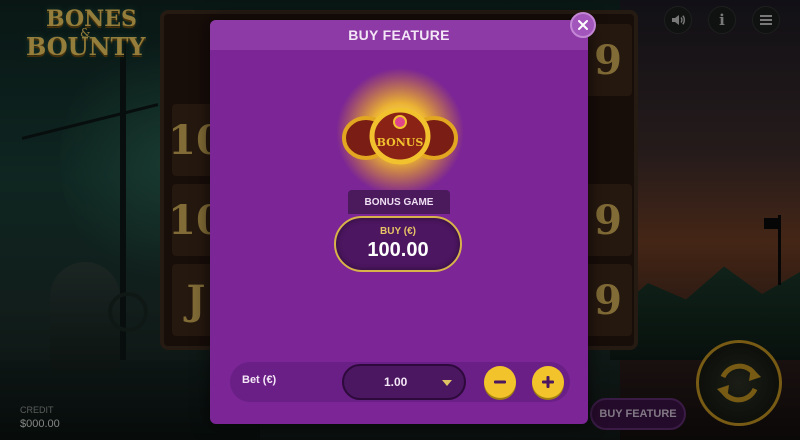 The height and width of the screenshot is (440, 800). I want to click on plus-icon, so click(548, 382).